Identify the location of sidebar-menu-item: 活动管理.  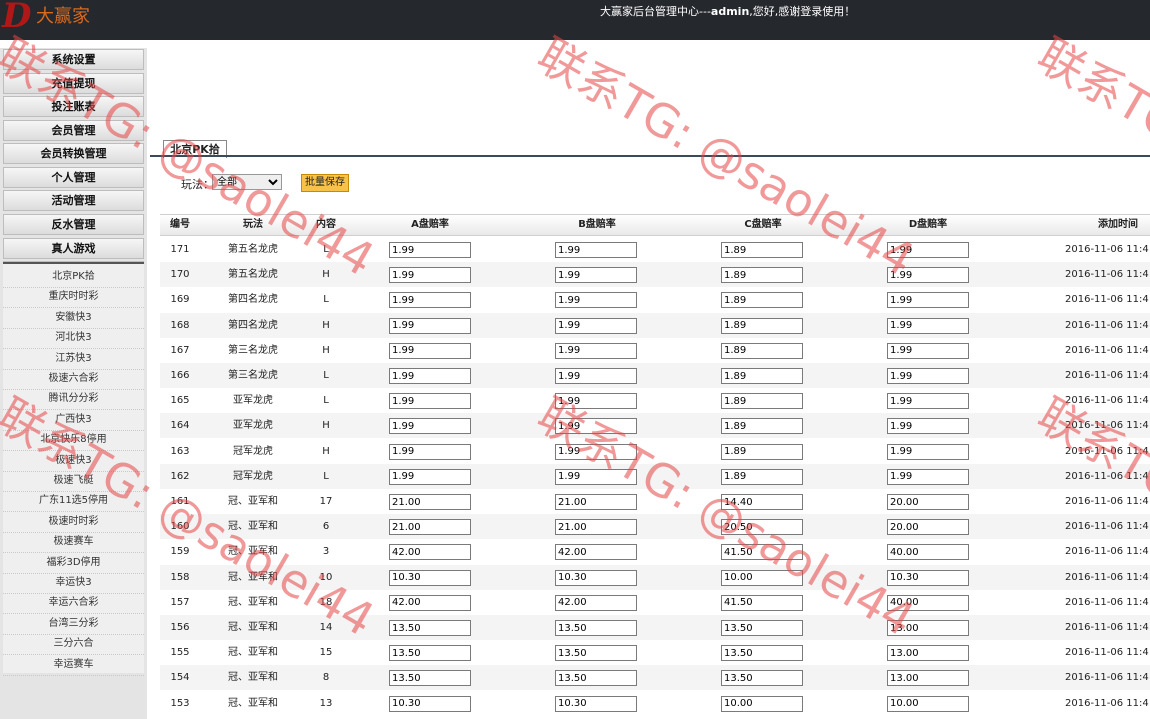
(73, 200).